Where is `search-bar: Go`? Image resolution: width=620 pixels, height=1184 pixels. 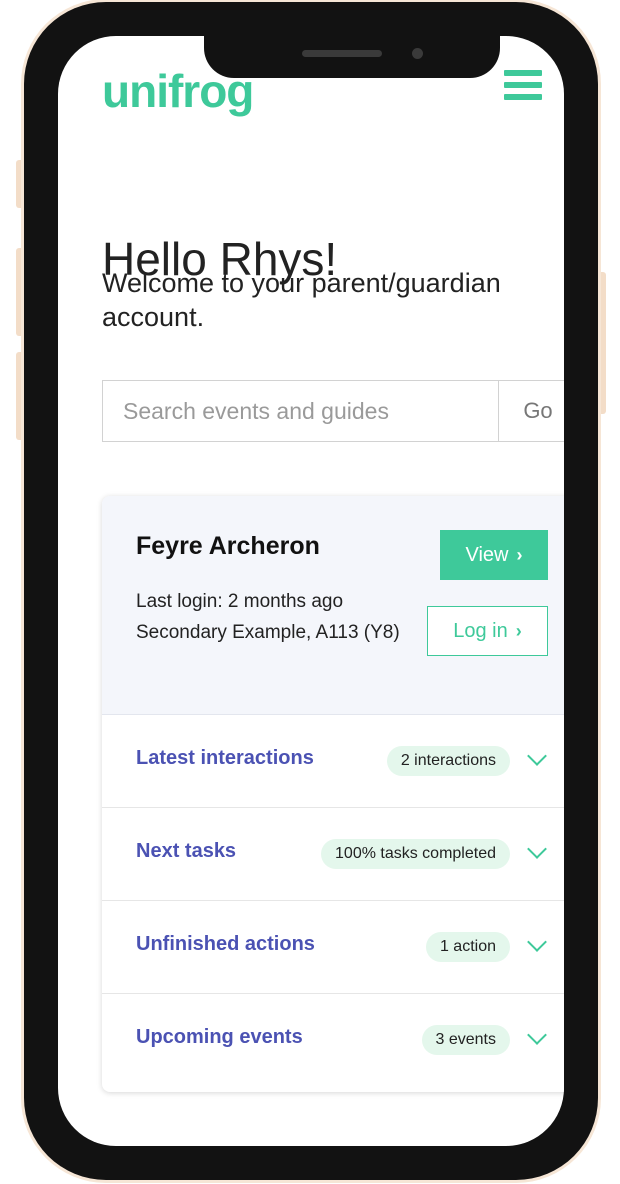 search-bar: Go is located at coordinates (333, 411).